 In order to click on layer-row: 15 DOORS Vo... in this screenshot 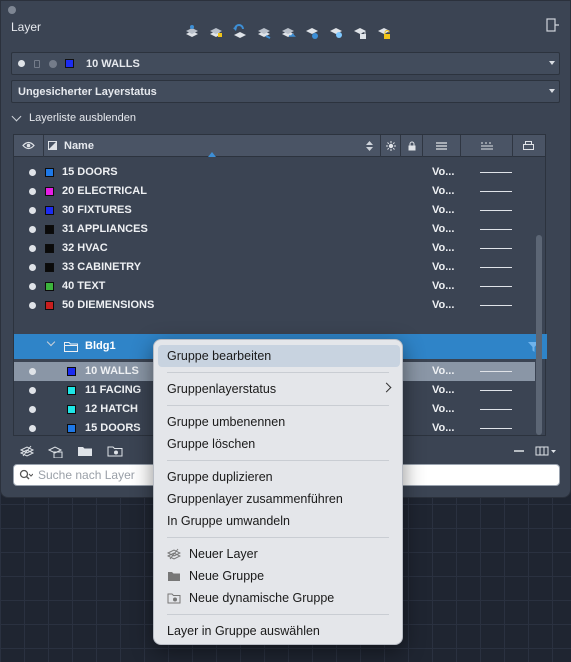, I will do `click(274, 172)`.